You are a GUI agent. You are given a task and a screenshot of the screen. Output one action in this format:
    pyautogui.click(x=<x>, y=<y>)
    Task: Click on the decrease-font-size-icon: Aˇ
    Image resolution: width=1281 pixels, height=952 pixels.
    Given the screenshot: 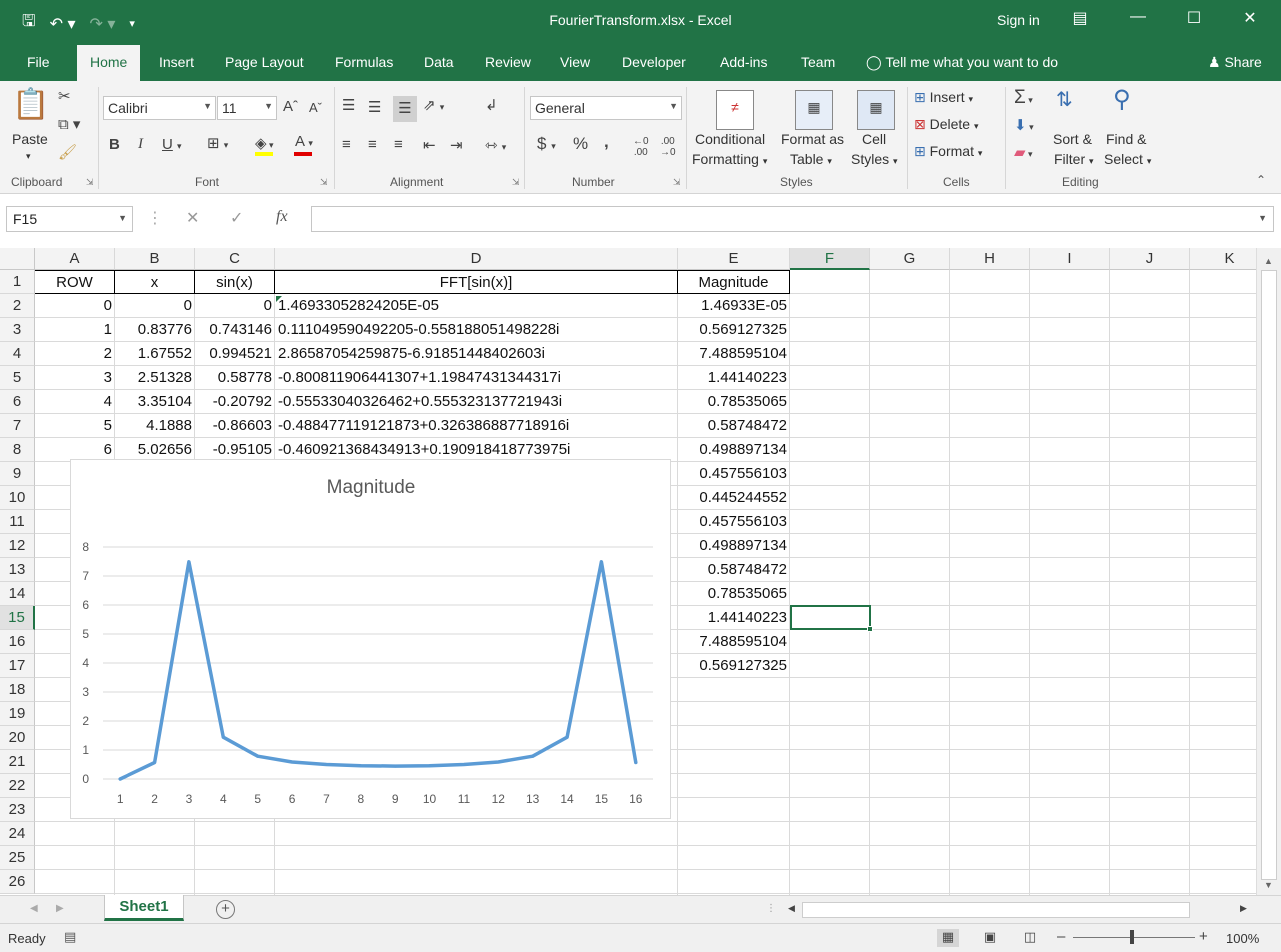 What is the action you would take?
    pyautogui.click(x=315, y=107)
    